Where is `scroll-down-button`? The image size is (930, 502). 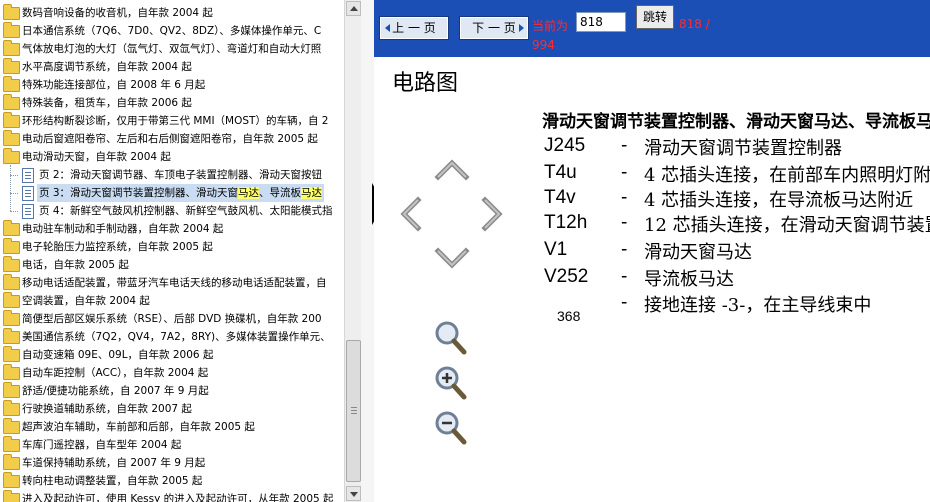 scroll-down-button is located at coordinates (353, 493).